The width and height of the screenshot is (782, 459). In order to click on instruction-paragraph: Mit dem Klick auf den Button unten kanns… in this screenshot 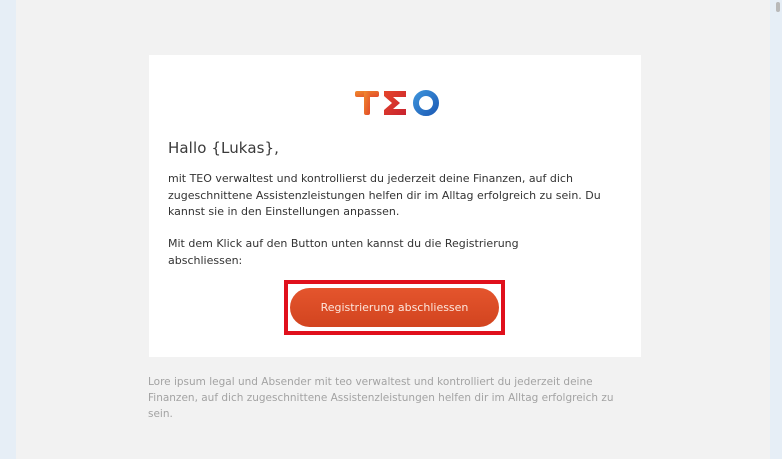, I will do `click(343, 252)`.